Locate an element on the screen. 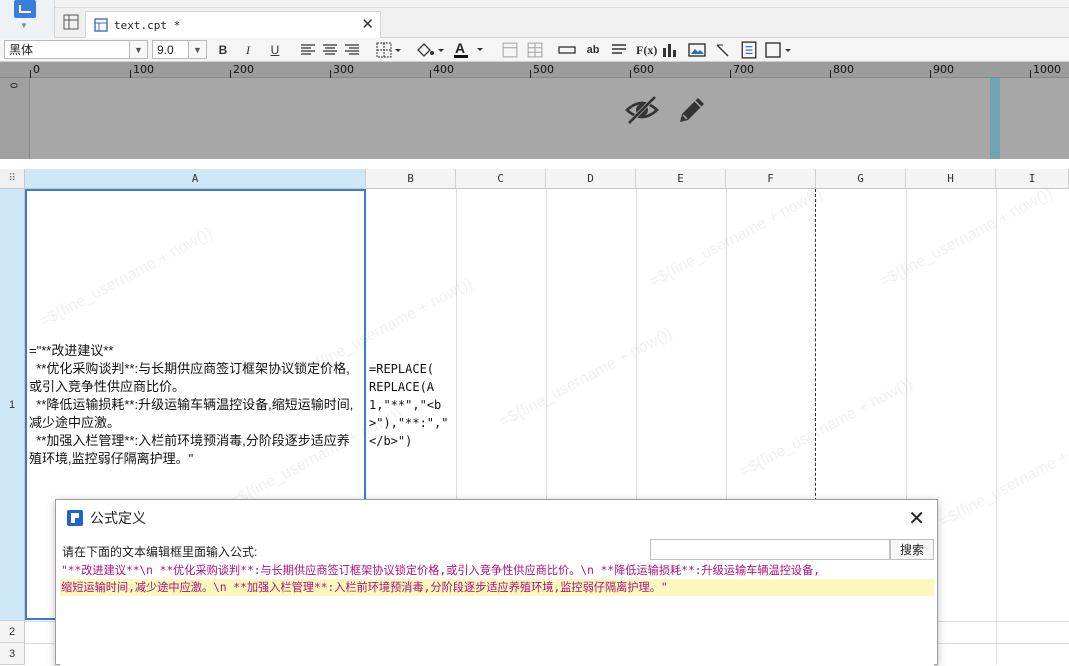 The width and height of the screenshot is (1069, 666). column-header: I is located at coordinates (1032, 179).